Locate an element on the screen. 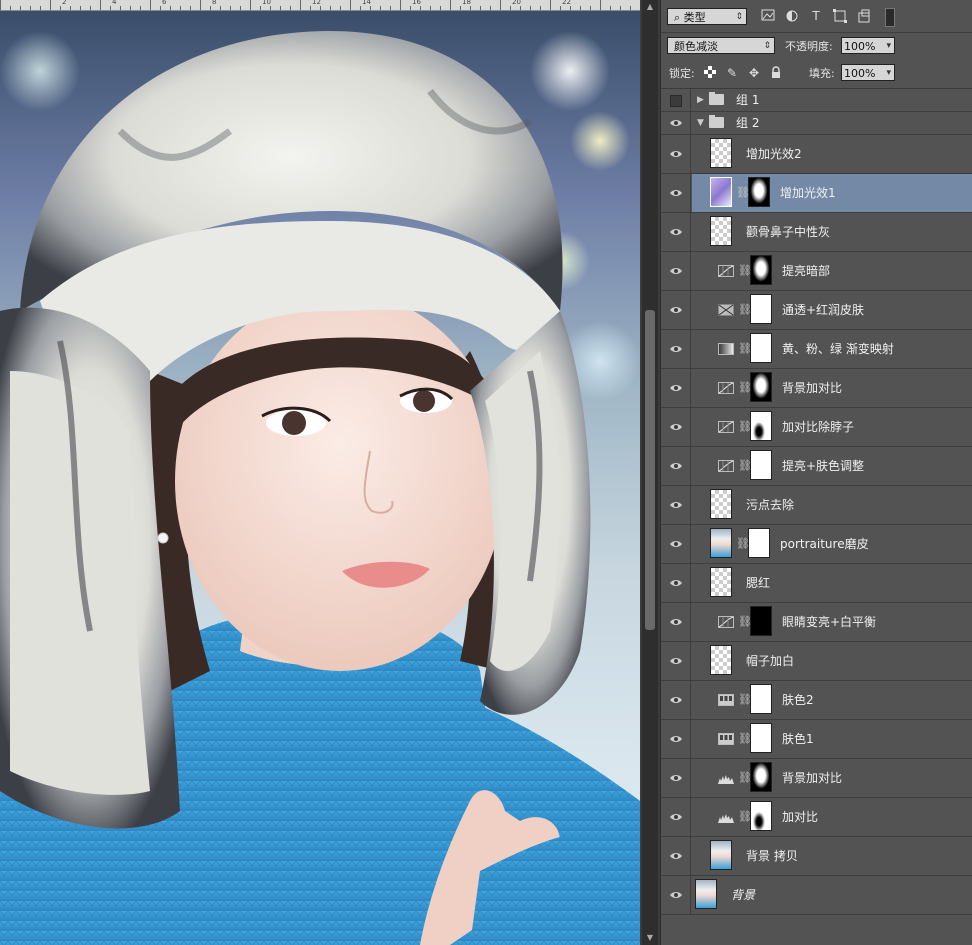  layer-row: ⛓ 加对比除脖子 is located at coordinates (816, 427).